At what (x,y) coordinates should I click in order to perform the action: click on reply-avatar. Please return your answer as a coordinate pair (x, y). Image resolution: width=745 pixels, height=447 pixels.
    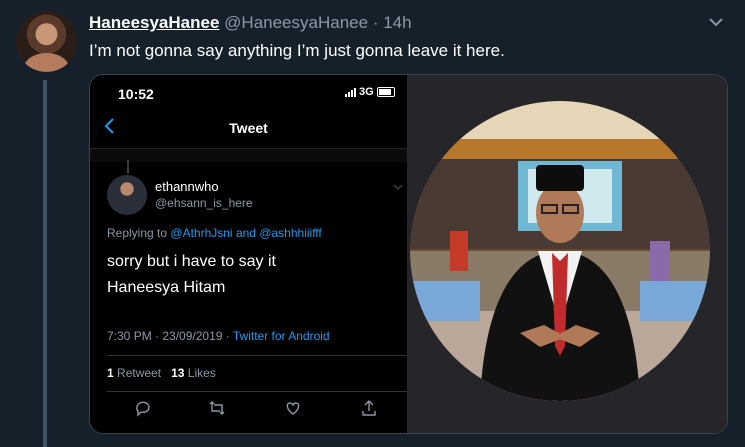
    Looking at the image, I should click on (127, 195).